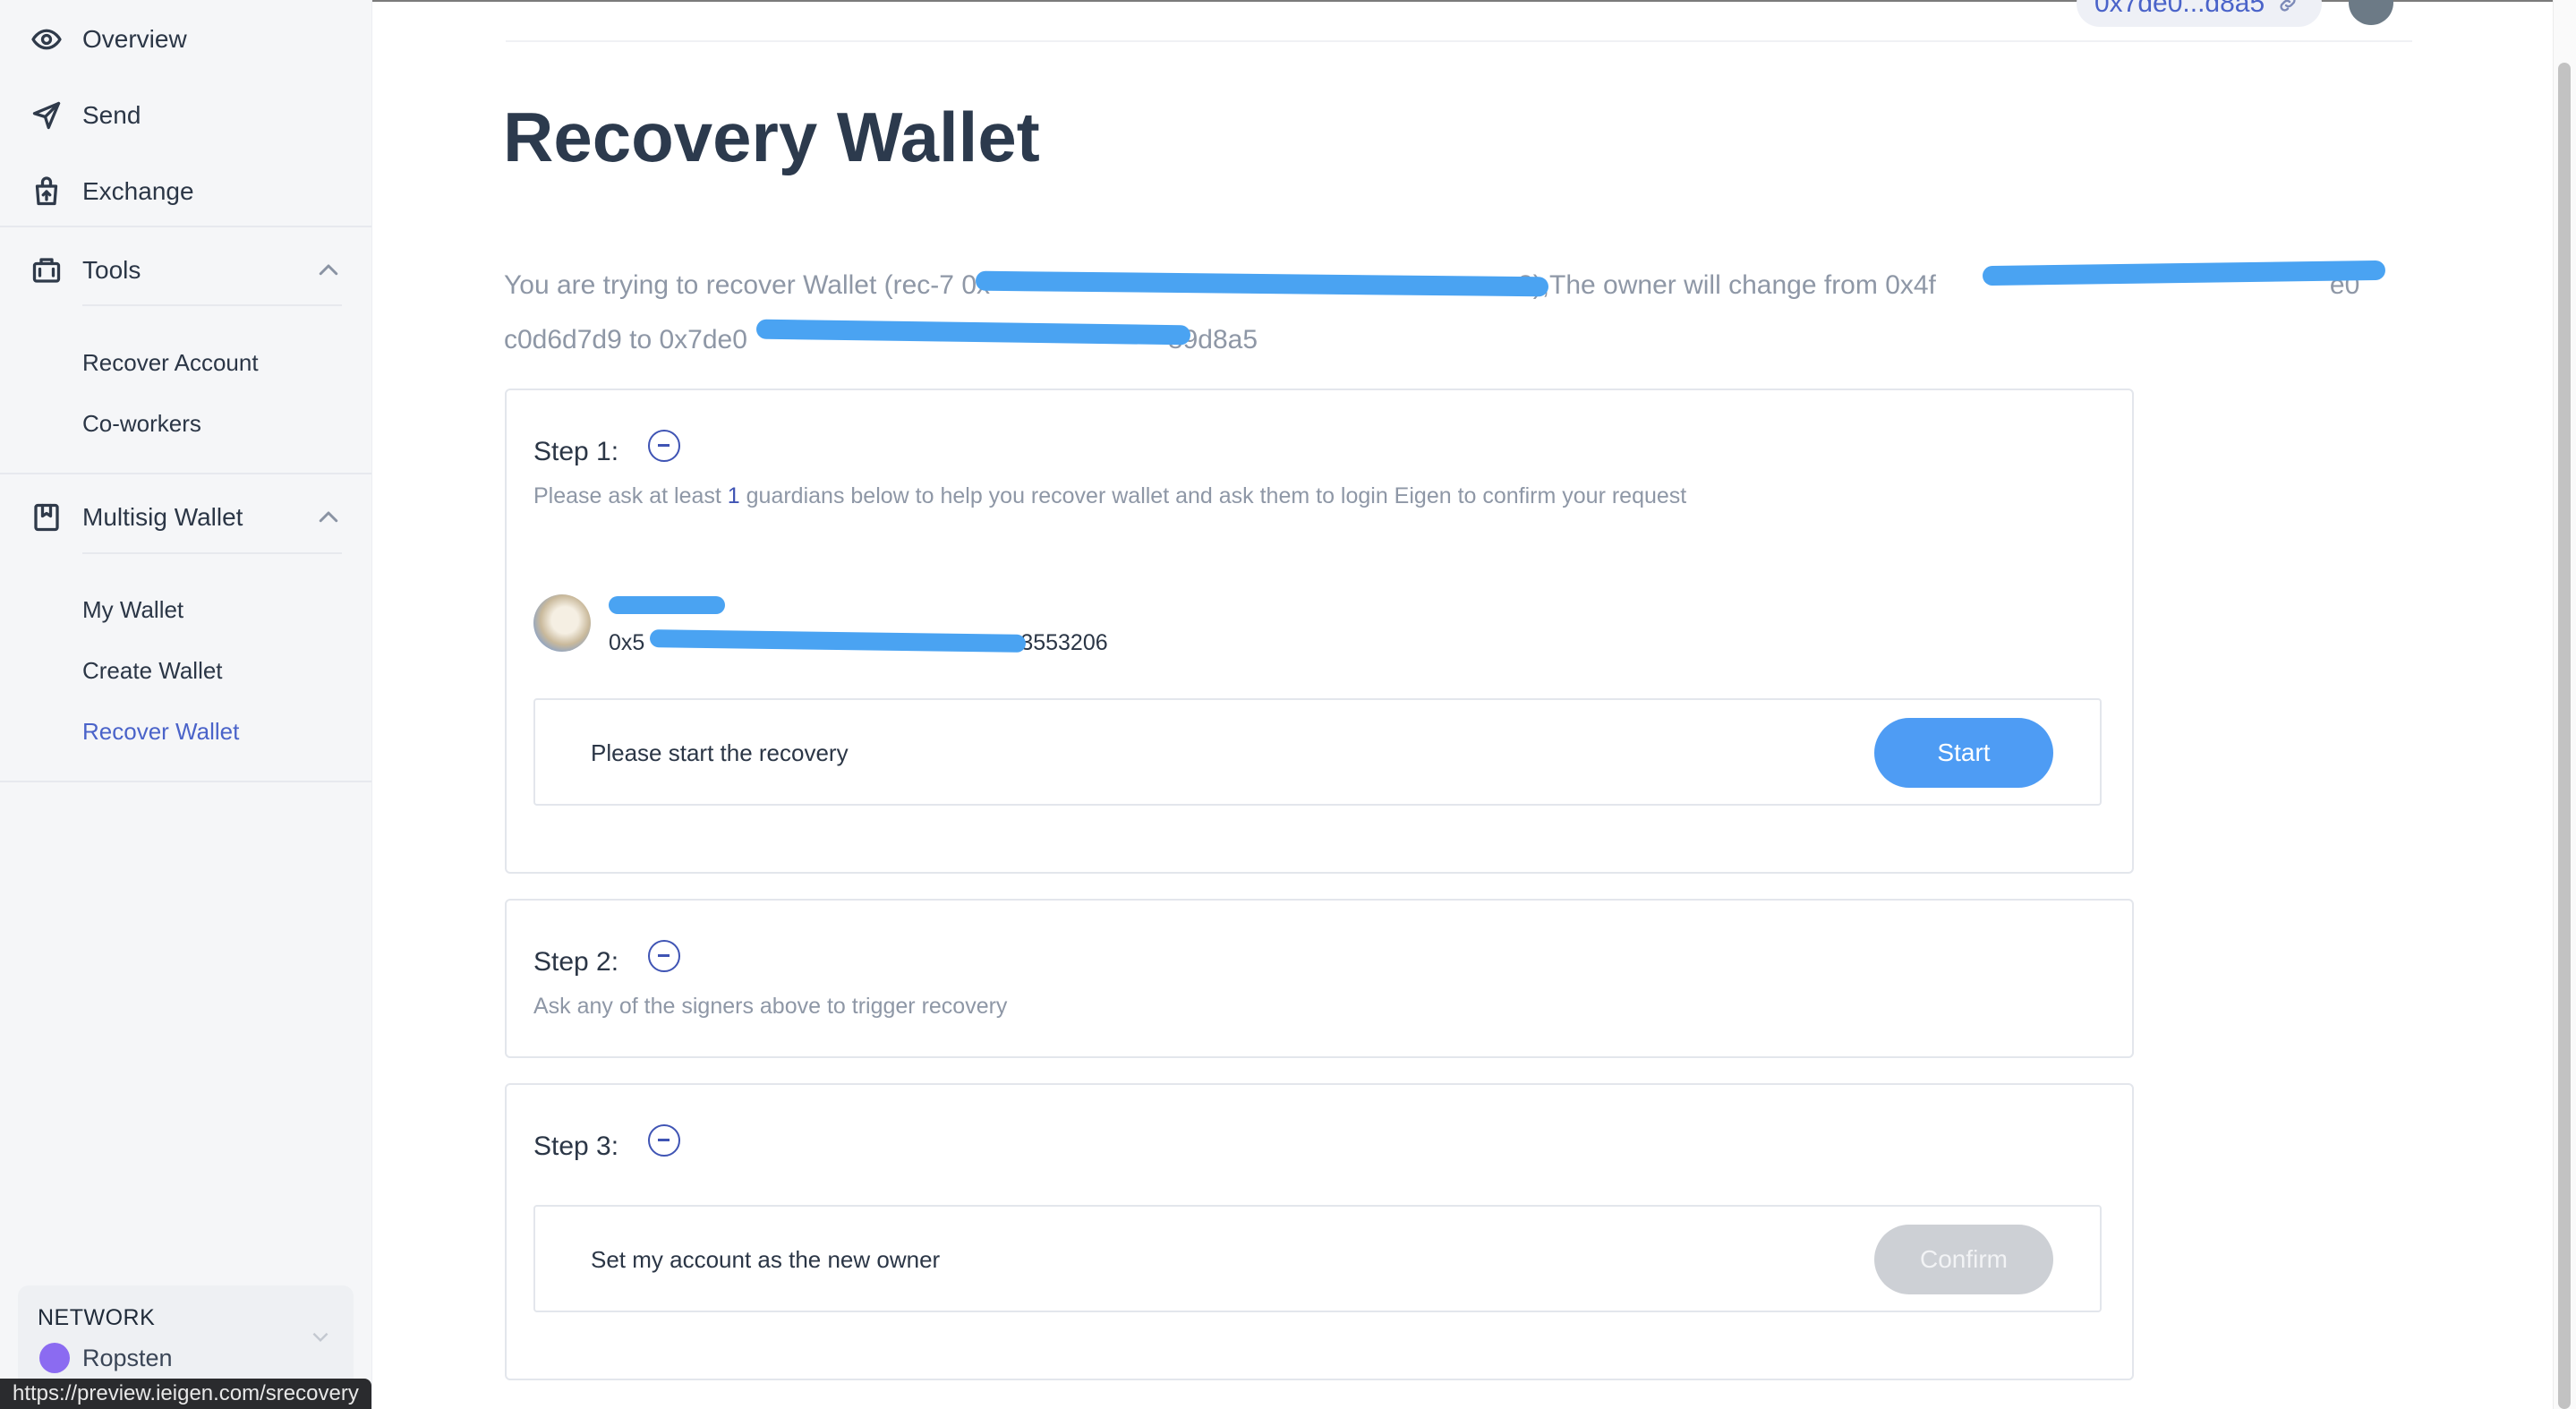 The width and height of the screenshot is (2576, 1409). I want to click on start-recovery-panel: Please start the recovery Start, so click(1317, 752).